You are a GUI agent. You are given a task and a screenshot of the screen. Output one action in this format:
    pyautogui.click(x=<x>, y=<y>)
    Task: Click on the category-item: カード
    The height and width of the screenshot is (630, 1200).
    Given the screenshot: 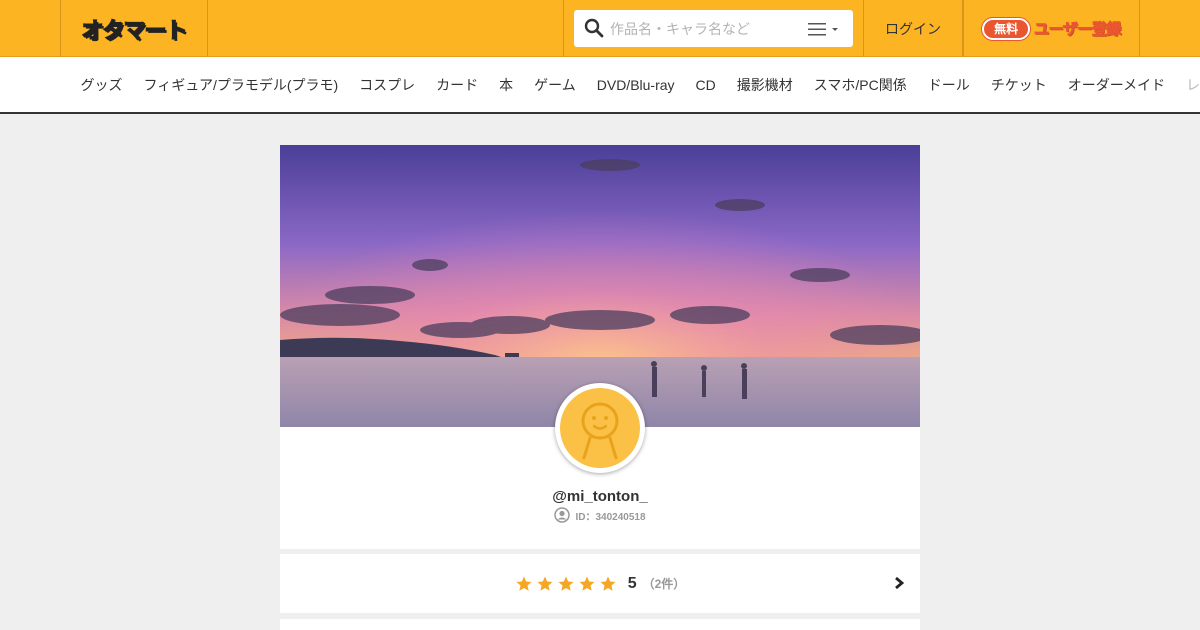 What is the action you would take?
    pyautogui.click(x=457, y=85)
    